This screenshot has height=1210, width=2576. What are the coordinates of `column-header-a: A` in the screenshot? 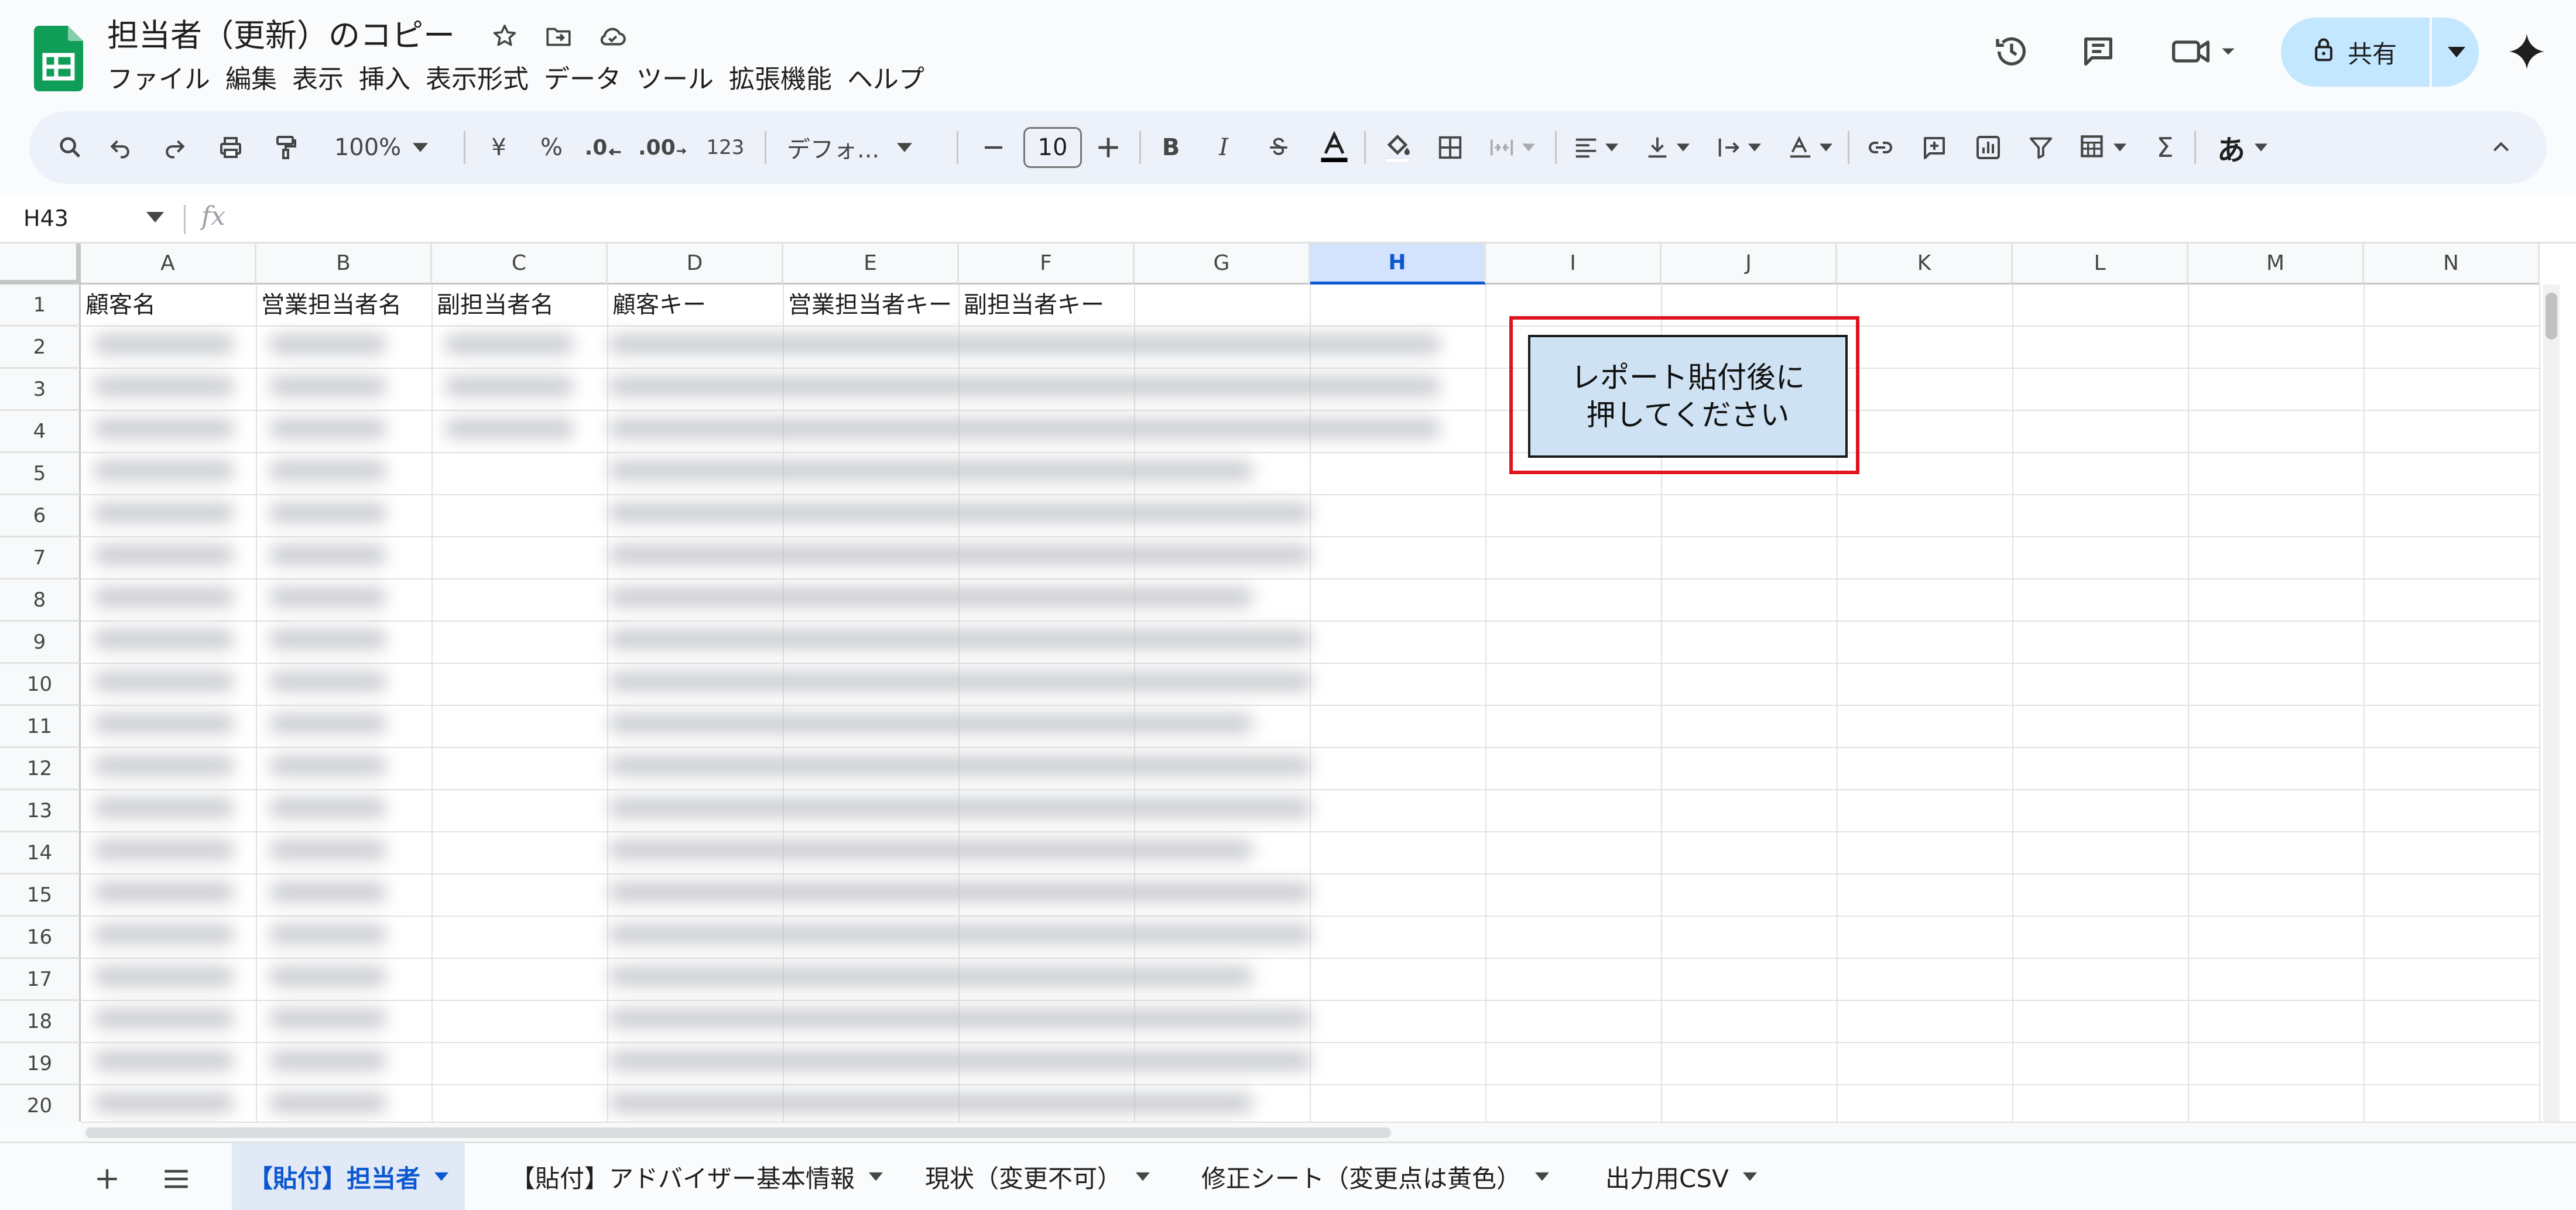 It's located at (168, 264).